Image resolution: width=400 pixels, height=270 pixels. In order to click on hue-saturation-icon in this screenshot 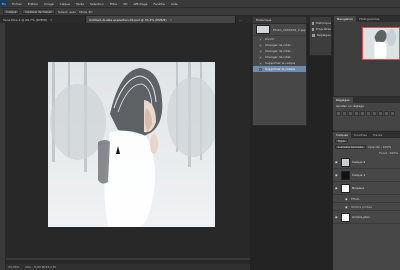, I will do `click(368, 113)`.